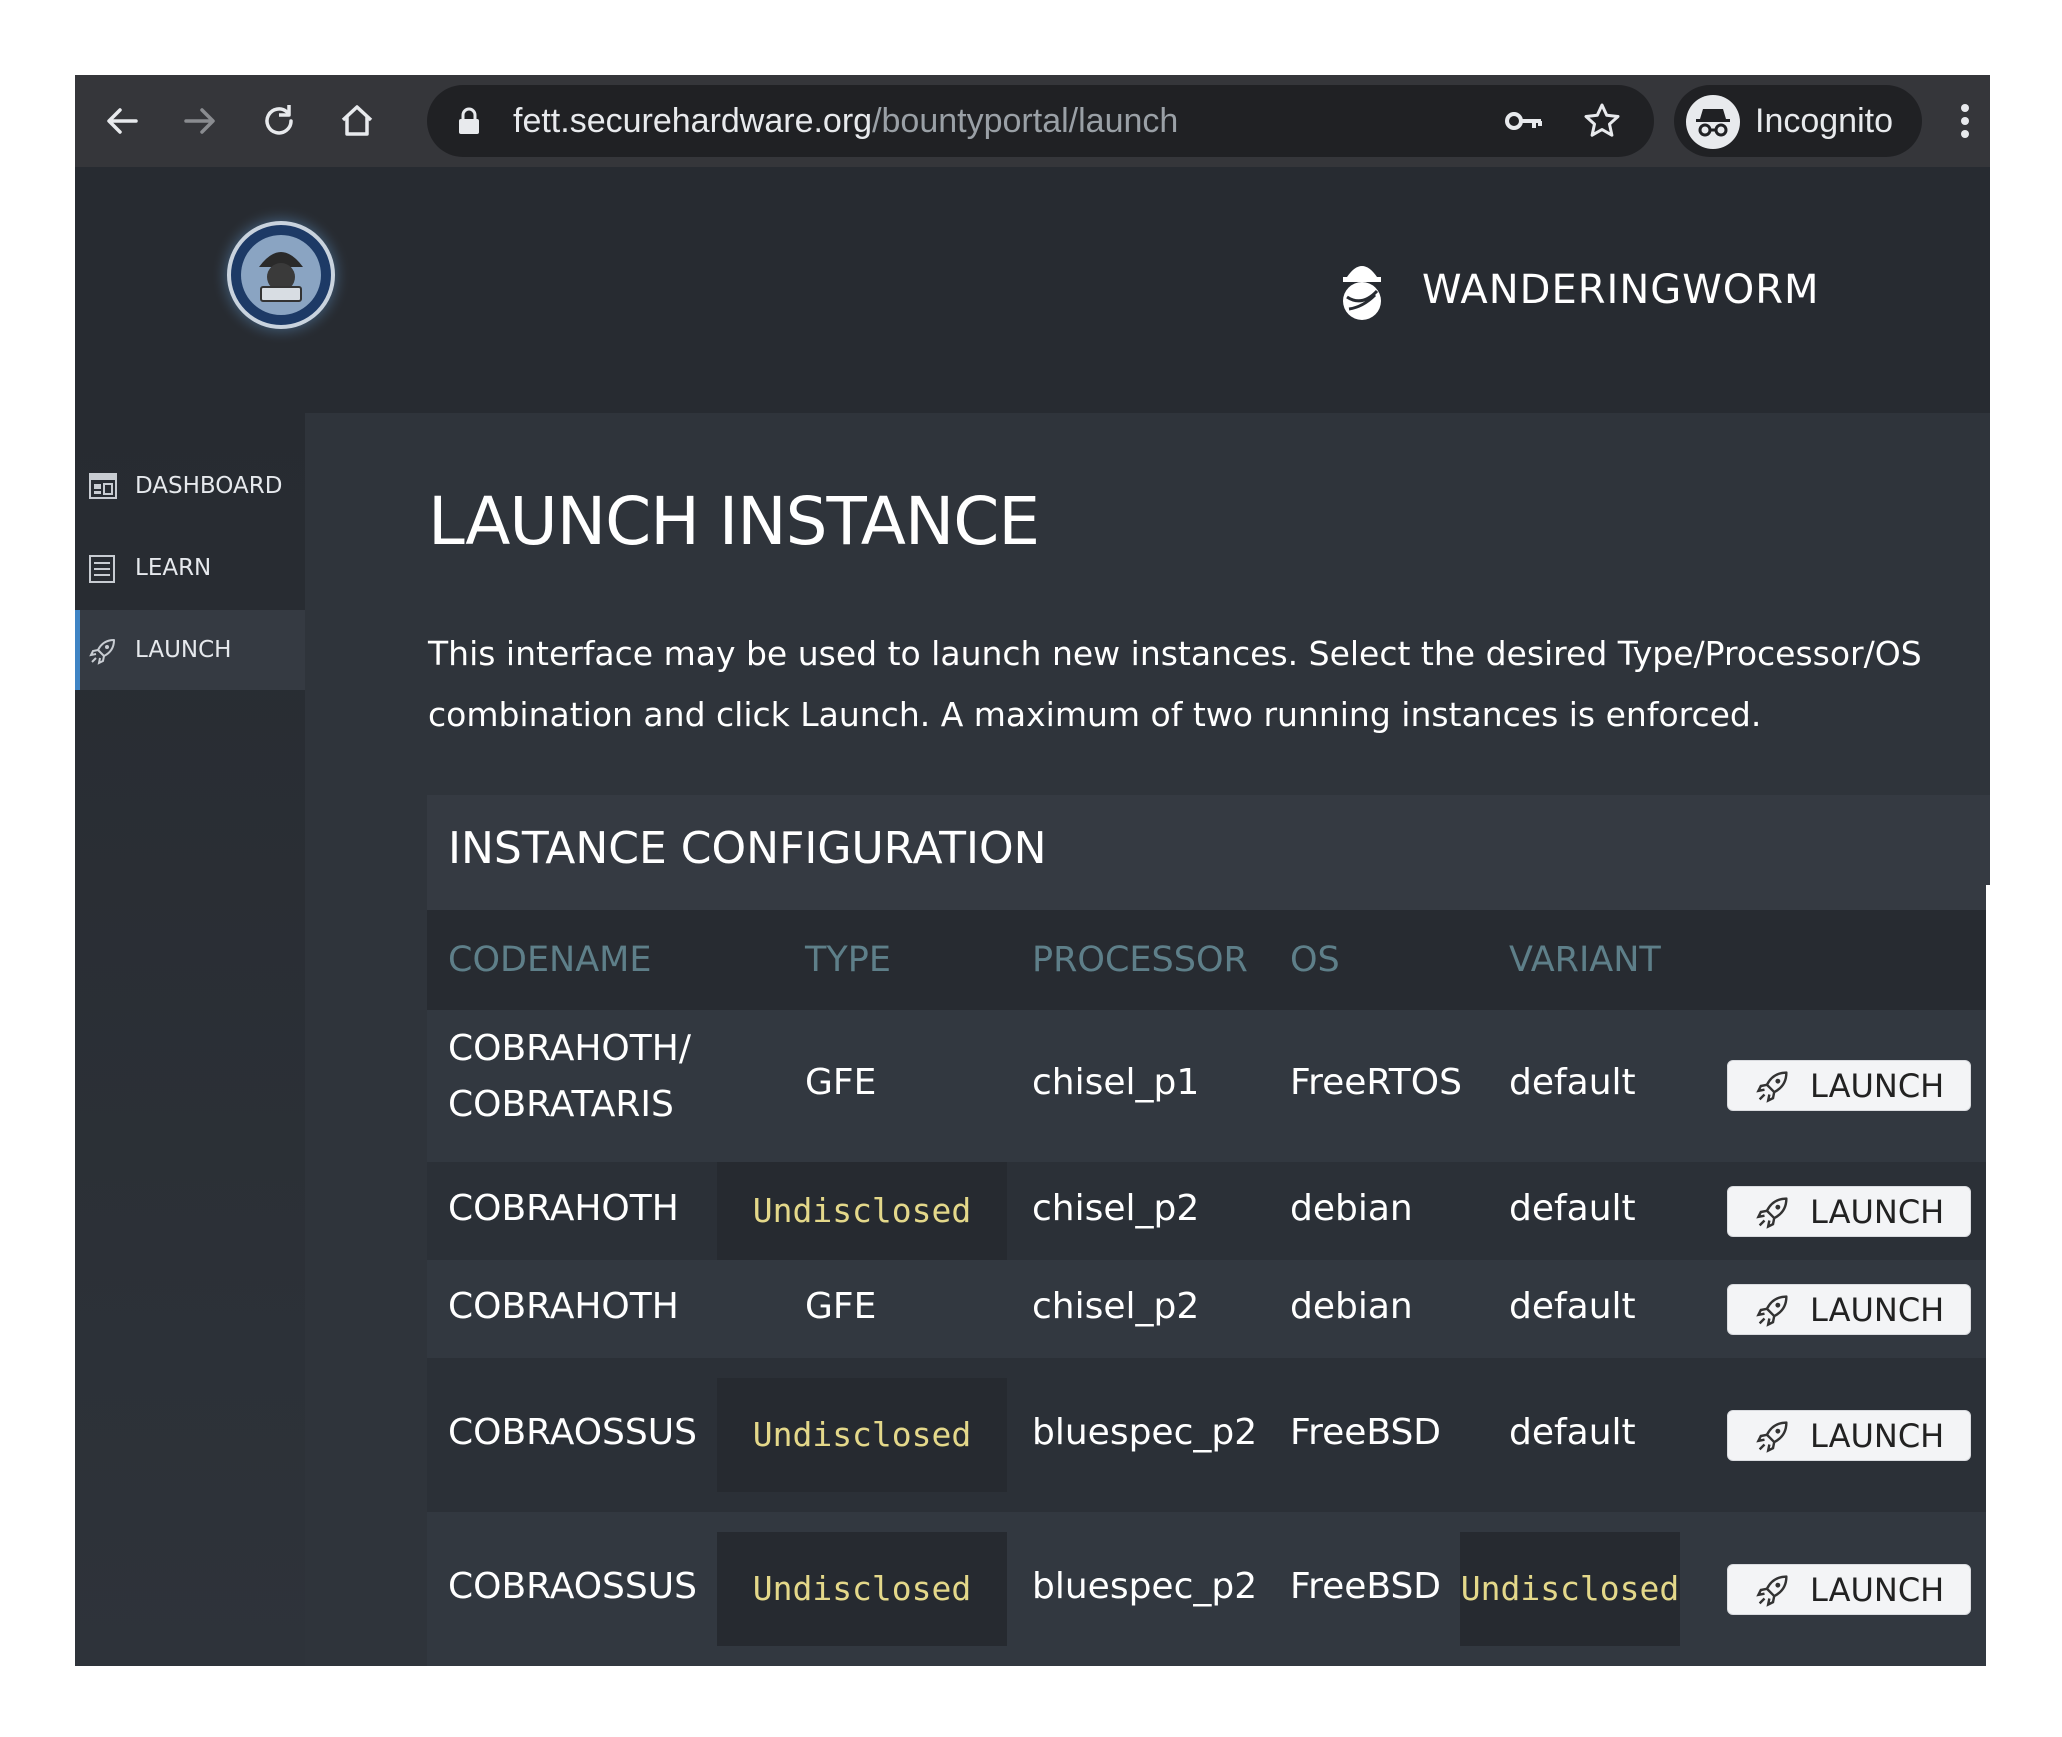 Image resolution: width=2062 pixels, height=1737 pixels. What do you see at coordinates (1965, 121) in the screenshot?
I see `more-icon` at bounding box center [1965, 121].